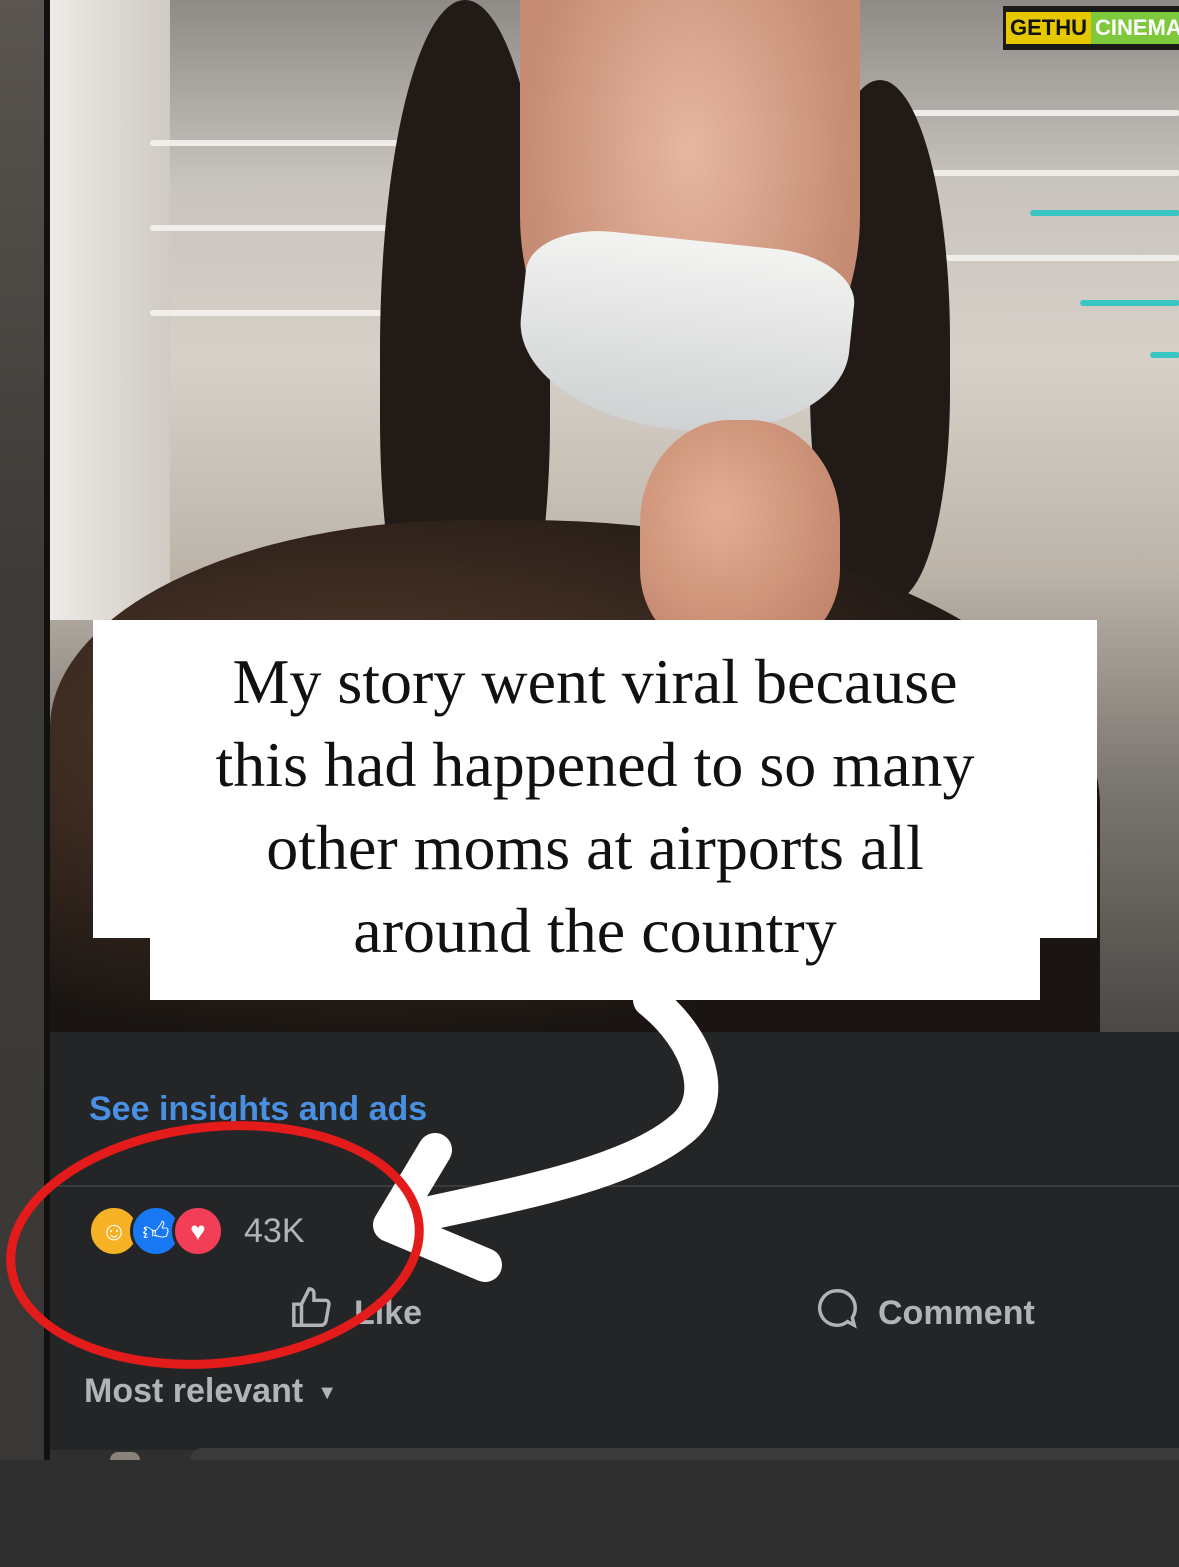 The image size is (1179, 1567). What do you see at coordinates (551, 1110) in the screenshot?
I see `annotation-arrow` at bounding box center [551, 1110].